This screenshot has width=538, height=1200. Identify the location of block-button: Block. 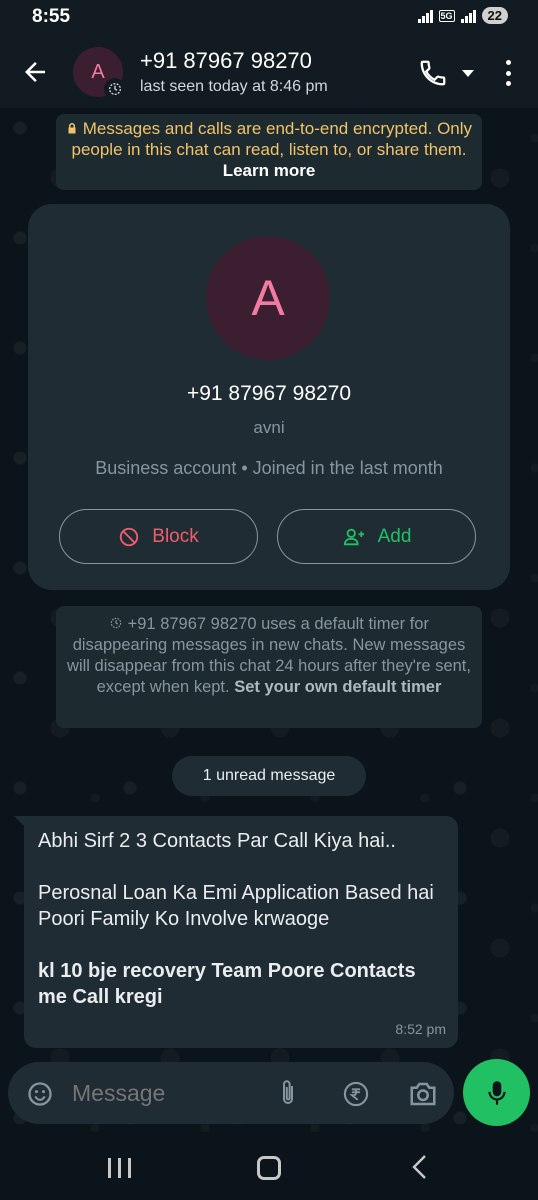
(158, 536).